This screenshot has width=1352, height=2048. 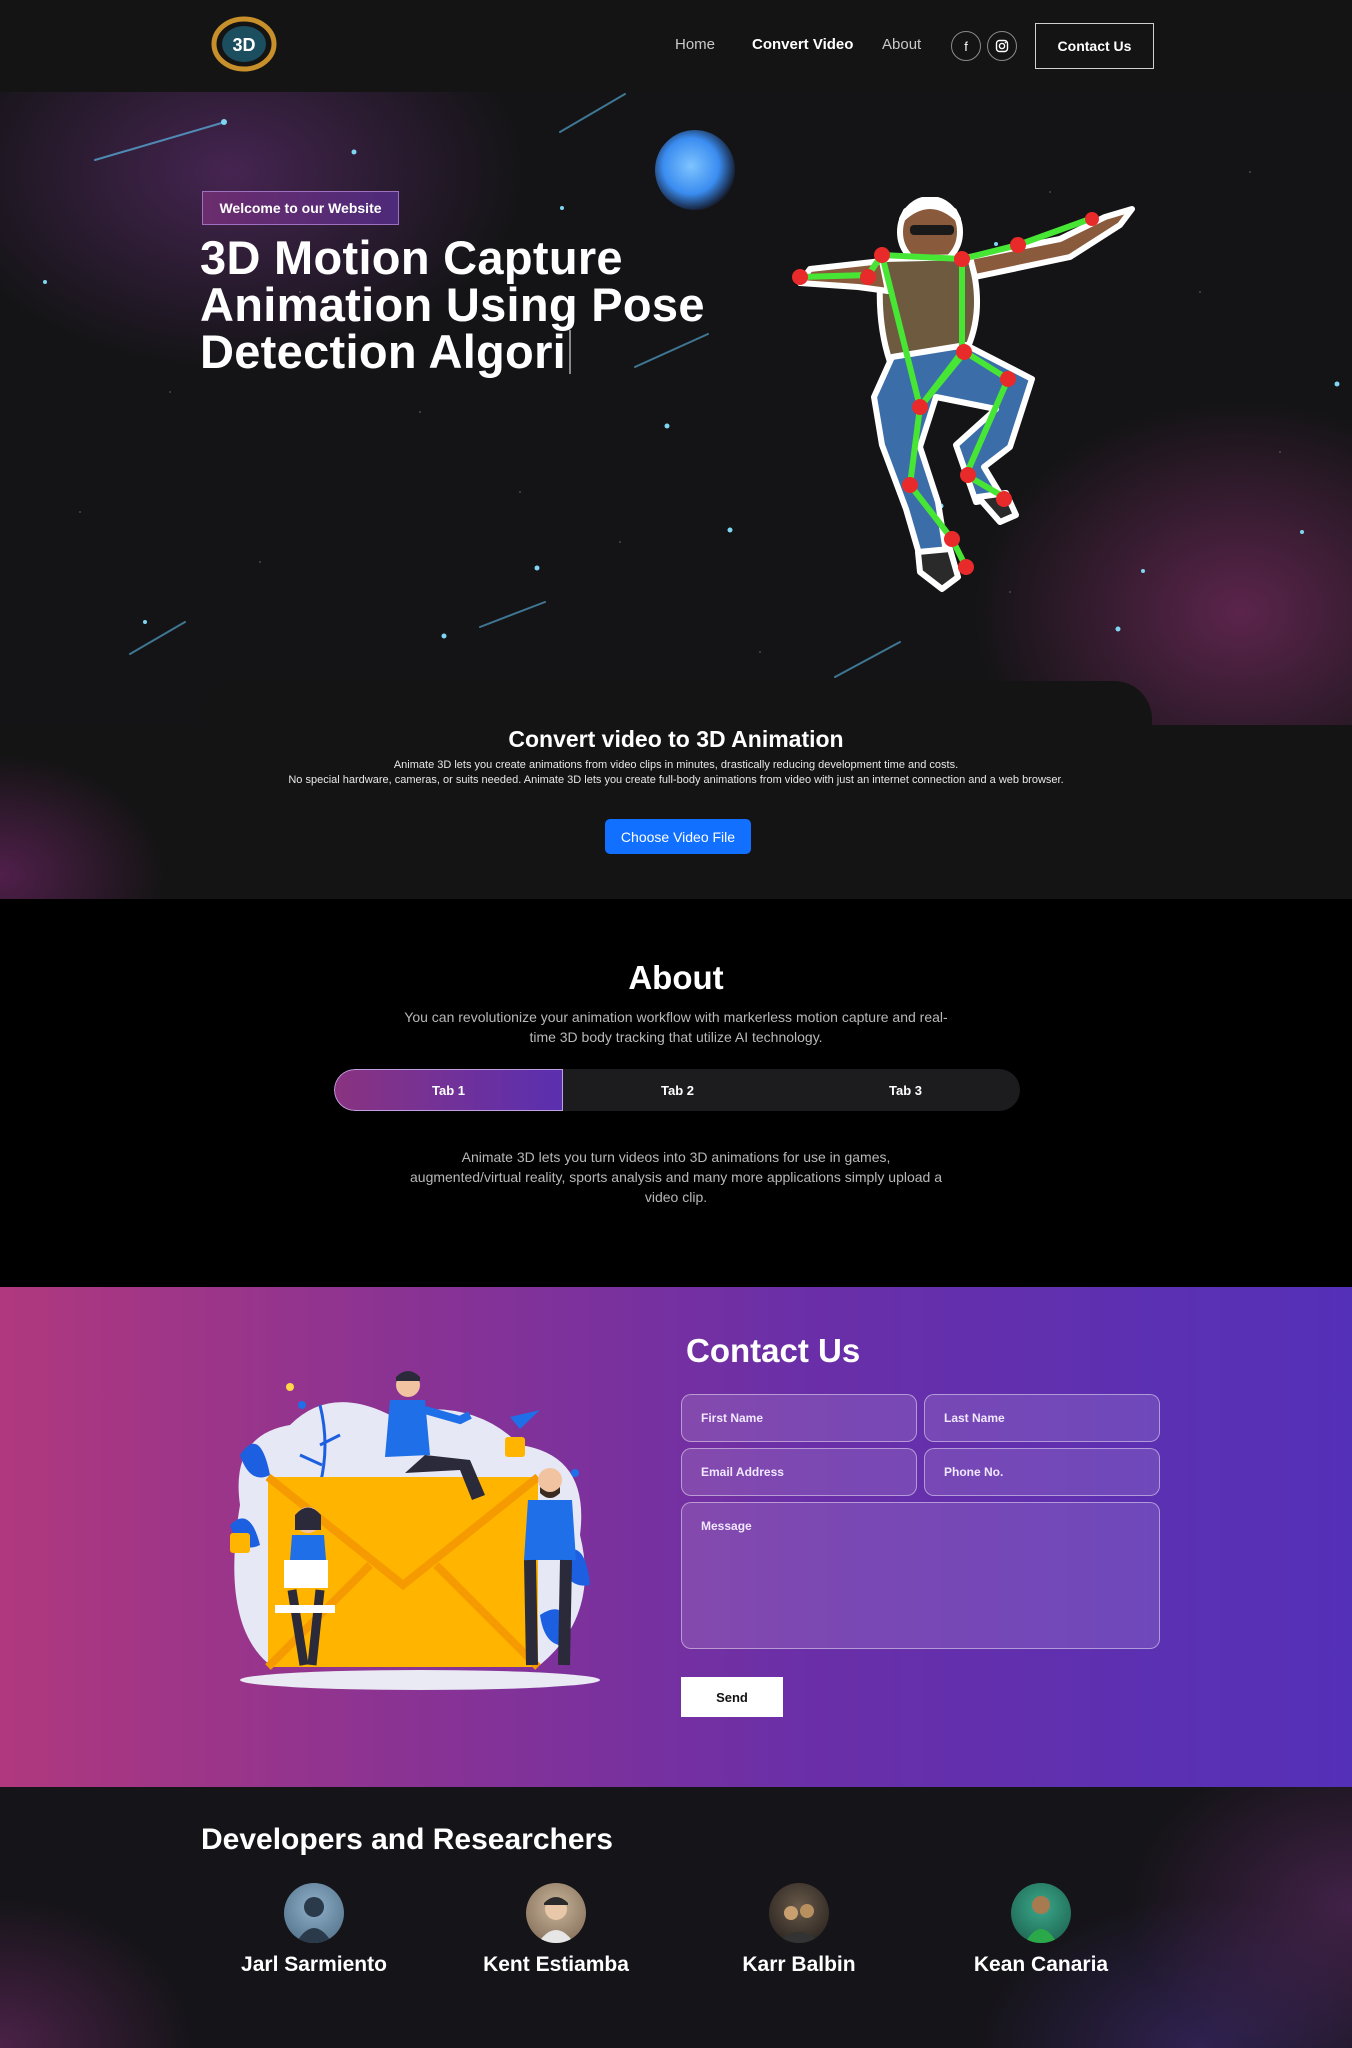 I want to click on email-field: Email Address, so click(x=799, y=1472).